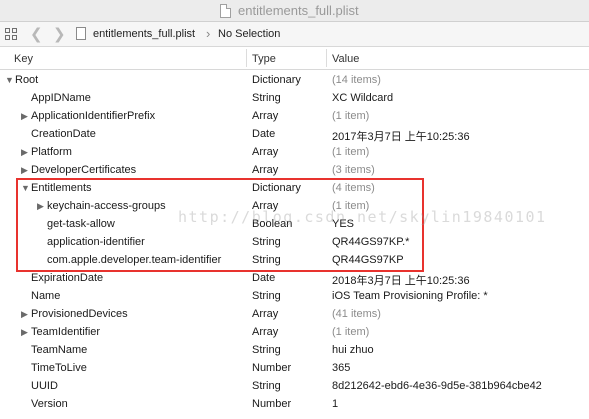 The width and height of the screenshot is (589, 419). Describe the element at coordinates (294, 332) in the screenshot. I see `plist-row: ▶ TeamIdentifier Array (1 item)` at that location.